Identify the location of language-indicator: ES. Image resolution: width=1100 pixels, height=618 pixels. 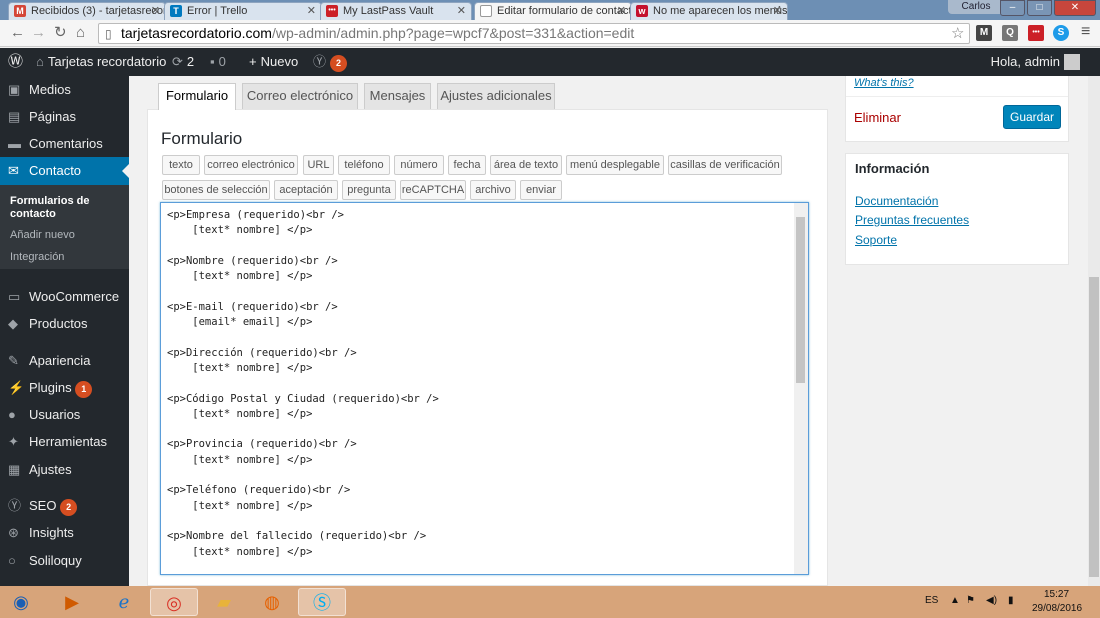
(931, 601).